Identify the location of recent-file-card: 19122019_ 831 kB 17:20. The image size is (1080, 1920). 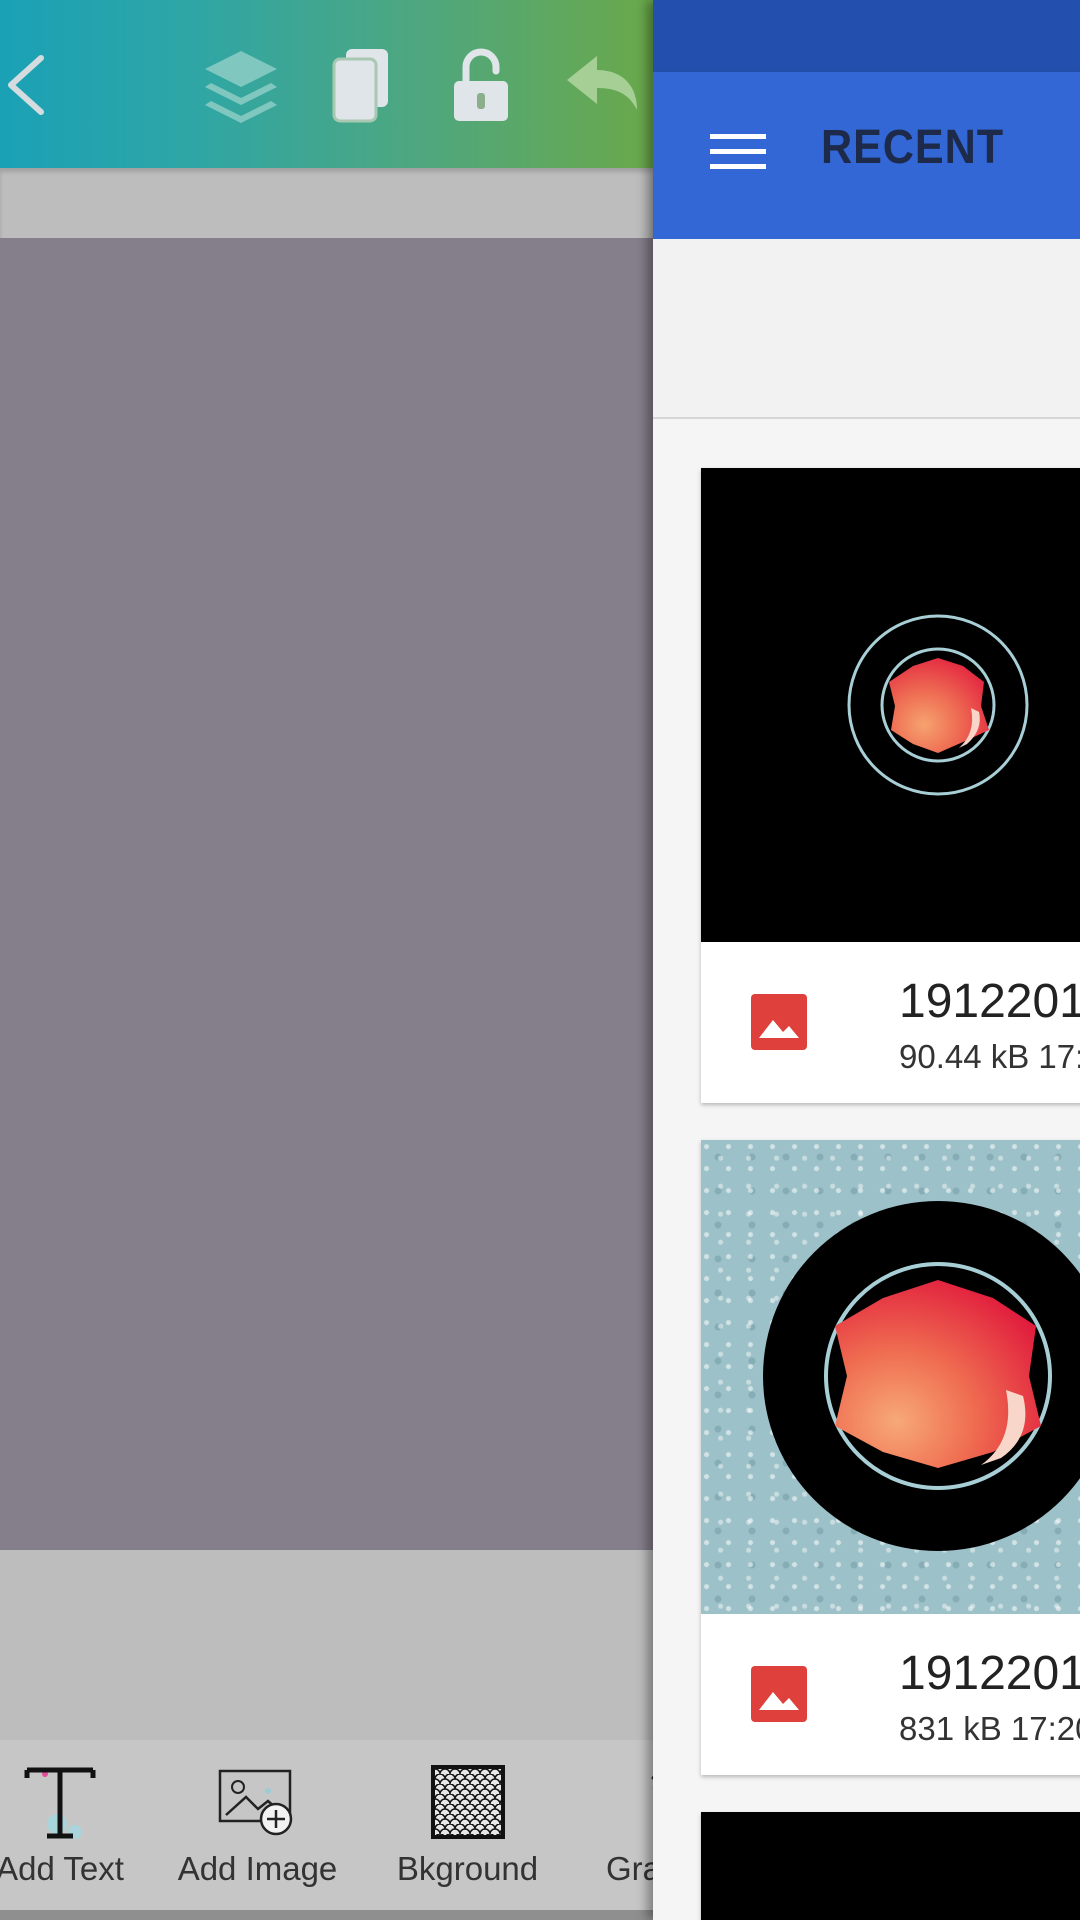
(890, 1457).